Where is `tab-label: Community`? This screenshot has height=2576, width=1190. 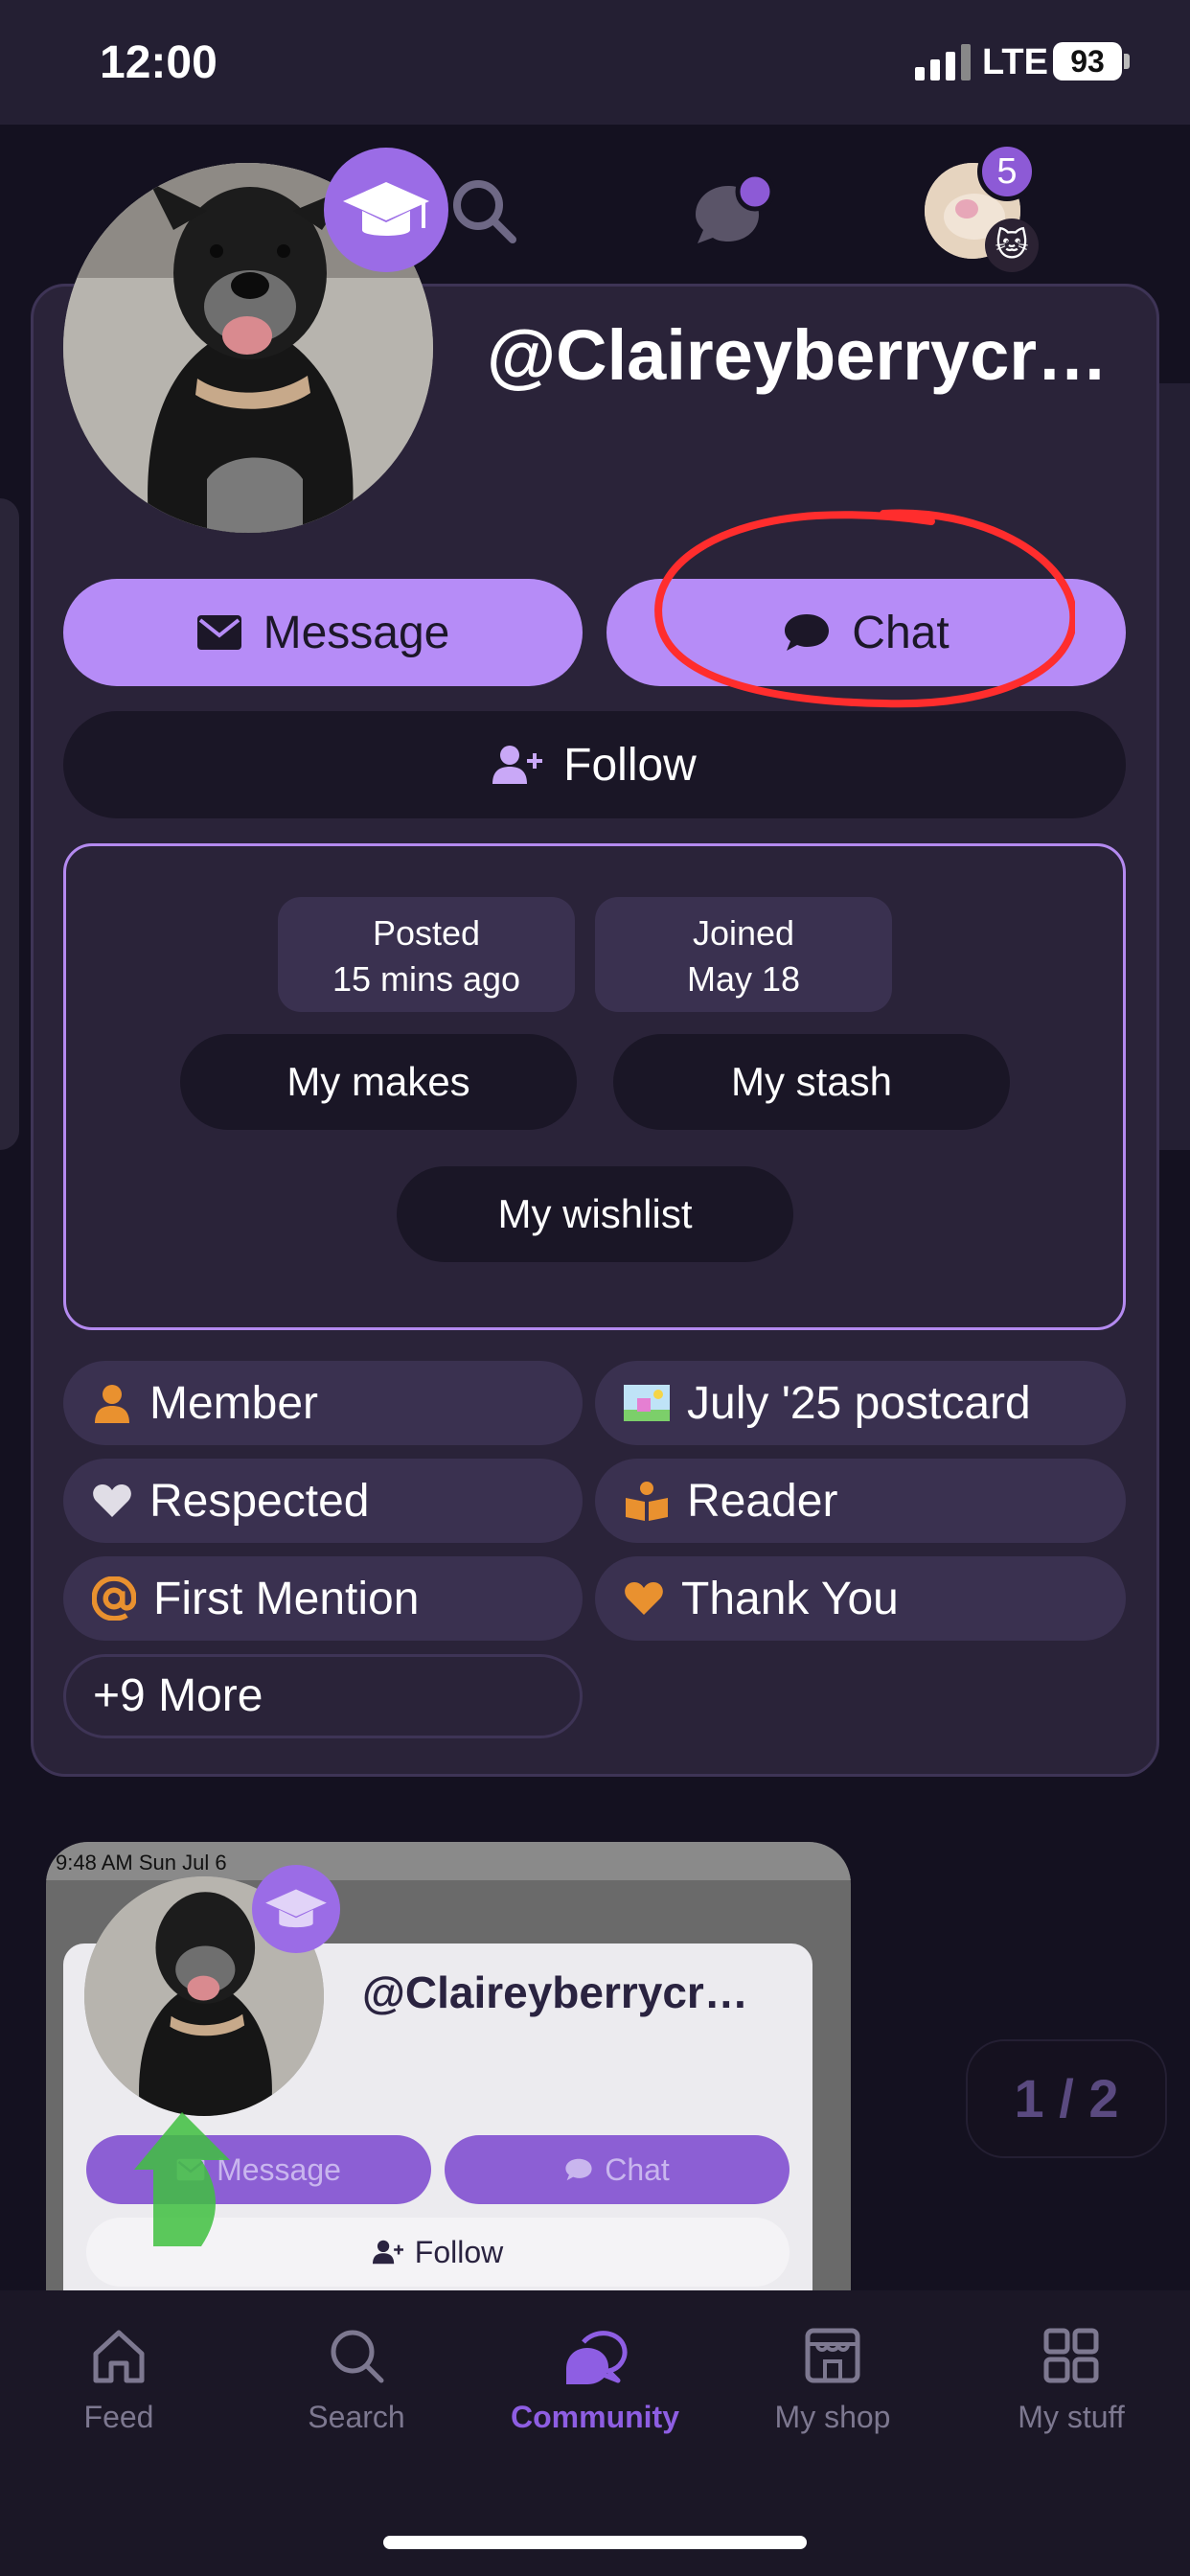
tab-label: Community is located at coordinates (595, 2417).